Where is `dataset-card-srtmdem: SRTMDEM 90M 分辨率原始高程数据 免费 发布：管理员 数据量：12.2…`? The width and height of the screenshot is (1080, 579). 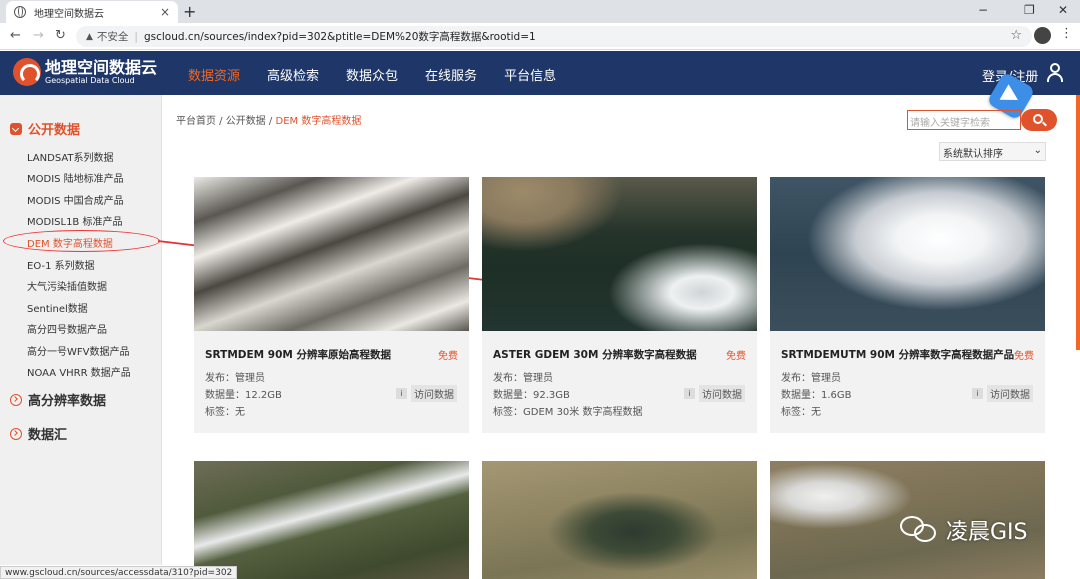
dataset-card-srtmdem: SRTMDEM 90M 分辨率原始高程数据 免费 发布：管理员 数据量：12.2… is located at coordinates (331, 305).